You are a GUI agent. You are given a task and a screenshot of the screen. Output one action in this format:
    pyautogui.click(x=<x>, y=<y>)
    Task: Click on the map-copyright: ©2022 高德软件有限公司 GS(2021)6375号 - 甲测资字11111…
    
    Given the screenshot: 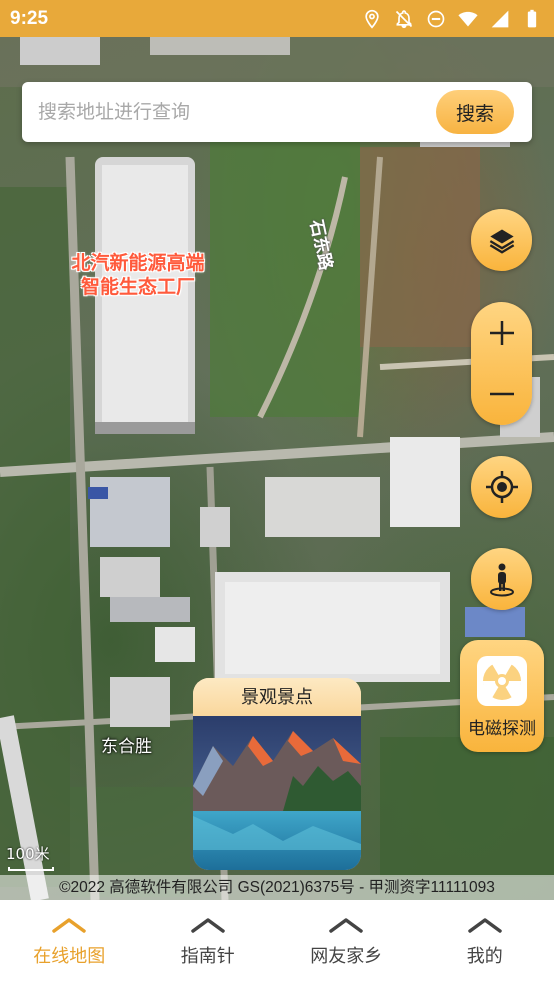 What is the action you would take?
    pyautogui.click(x=277, y=887)
    